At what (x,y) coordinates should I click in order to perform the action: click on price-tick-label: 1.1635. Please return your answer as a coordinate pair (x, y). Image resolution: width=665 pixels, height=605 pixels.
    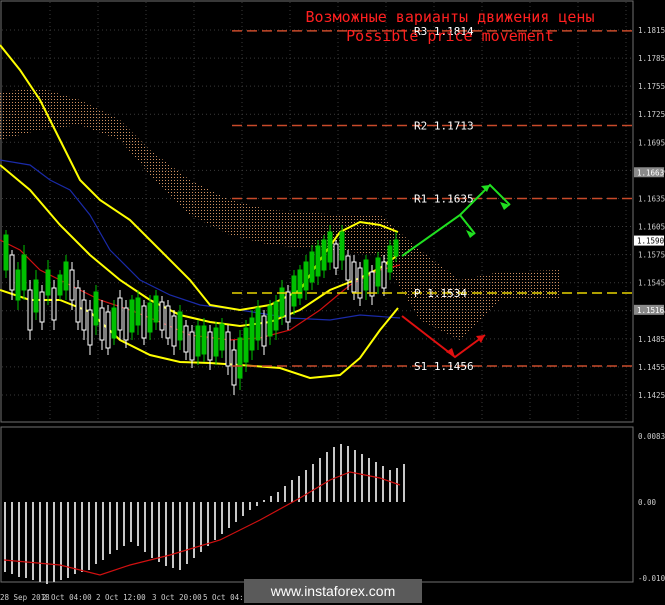
    Looking at the image, I should click on (651, 198).